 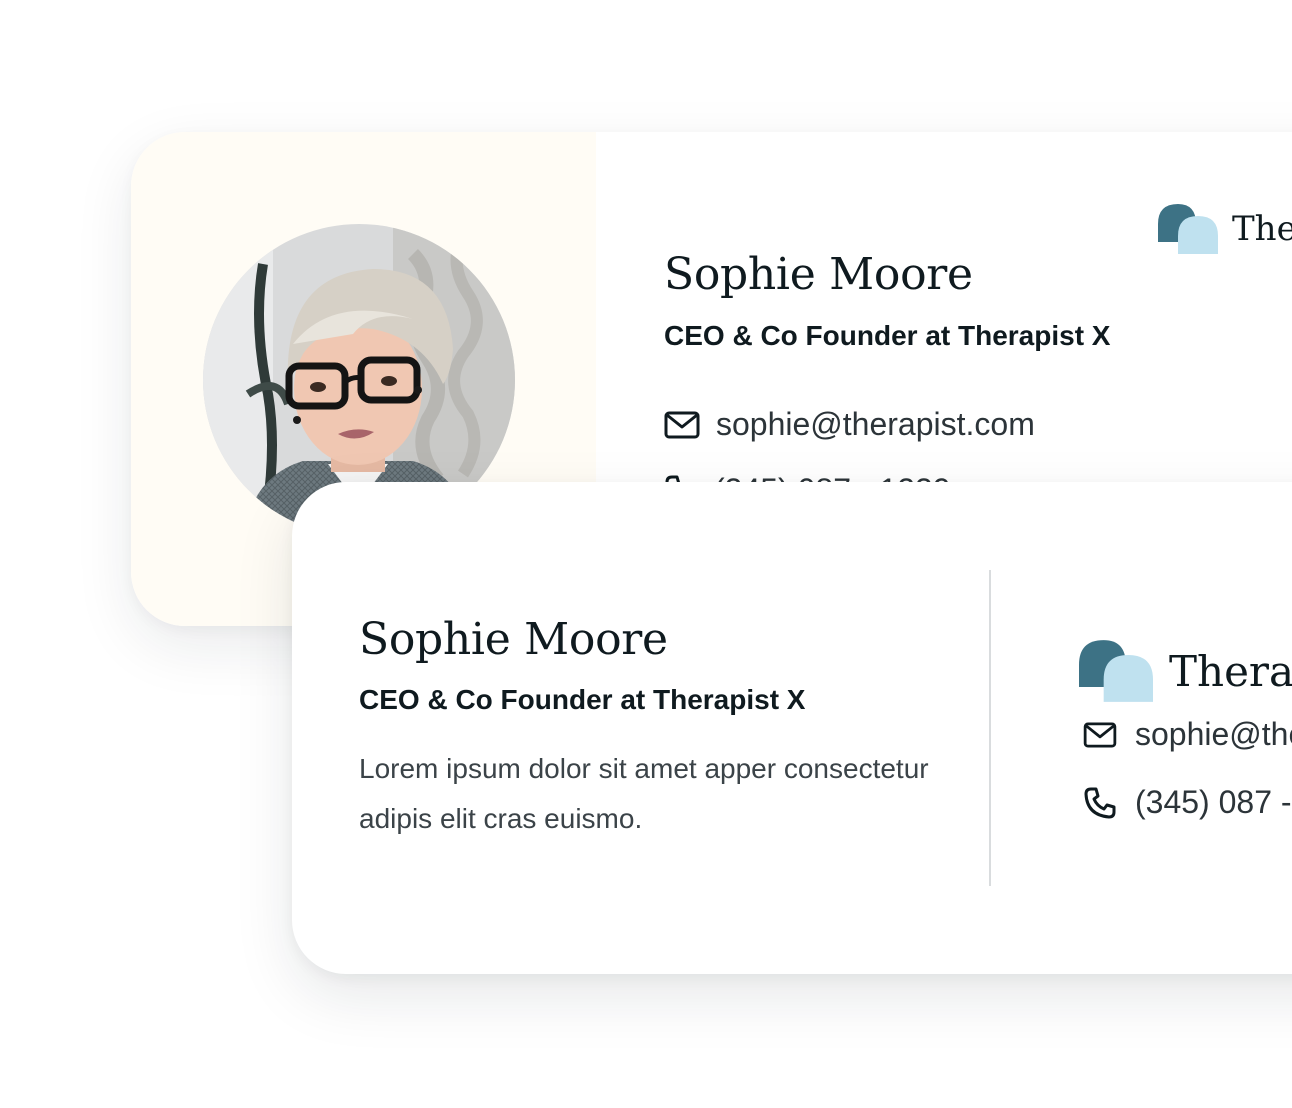 I want to click on phone-icon, so click(x=1100, y=803).